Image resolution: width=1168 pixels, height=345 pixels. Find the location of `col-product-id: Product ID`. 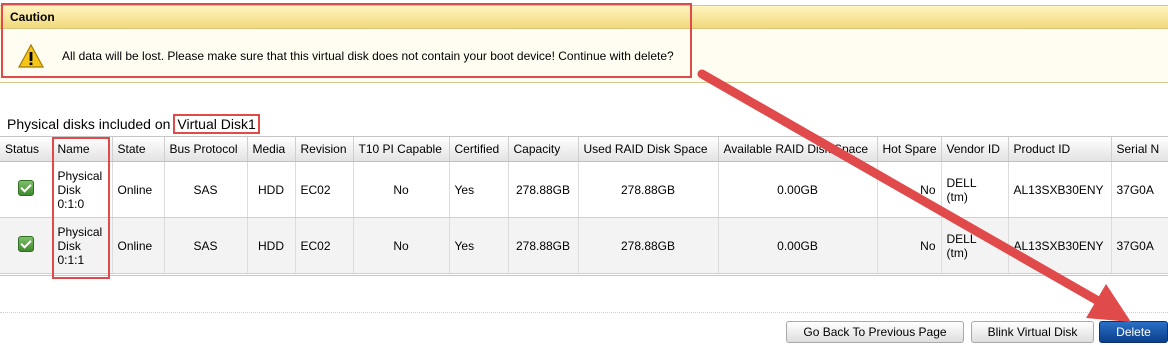

col-product-id: Product ID is located at coordinates (1060, 149).